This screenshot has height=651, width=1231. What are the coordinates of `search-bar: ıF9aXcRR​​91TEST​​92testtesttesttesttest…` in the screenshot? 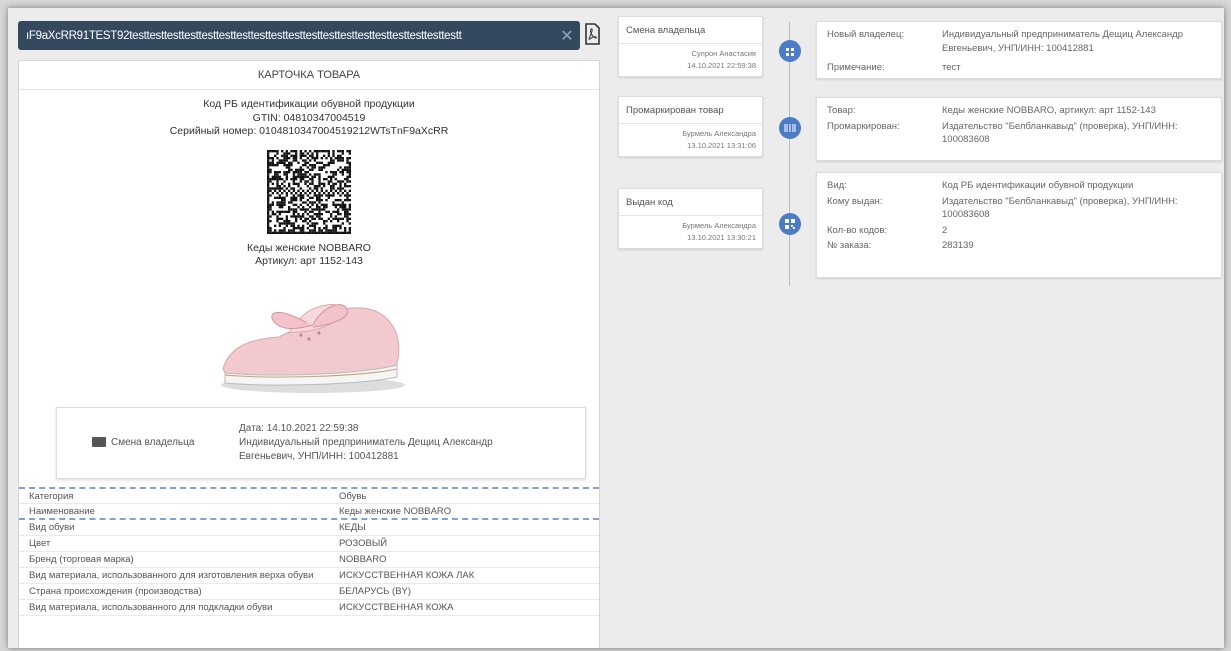 It's located at (299, 35).